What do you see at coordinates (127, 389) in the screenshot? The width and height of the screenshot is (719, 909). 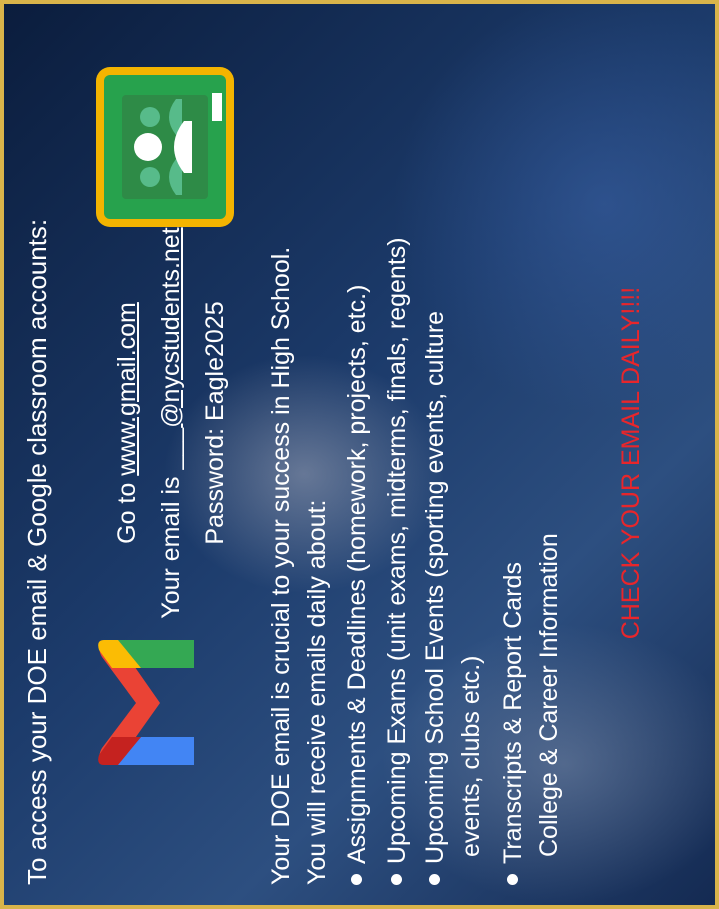 I see `gmail-link: www.gmail.com` at bounding box center [127, 389].